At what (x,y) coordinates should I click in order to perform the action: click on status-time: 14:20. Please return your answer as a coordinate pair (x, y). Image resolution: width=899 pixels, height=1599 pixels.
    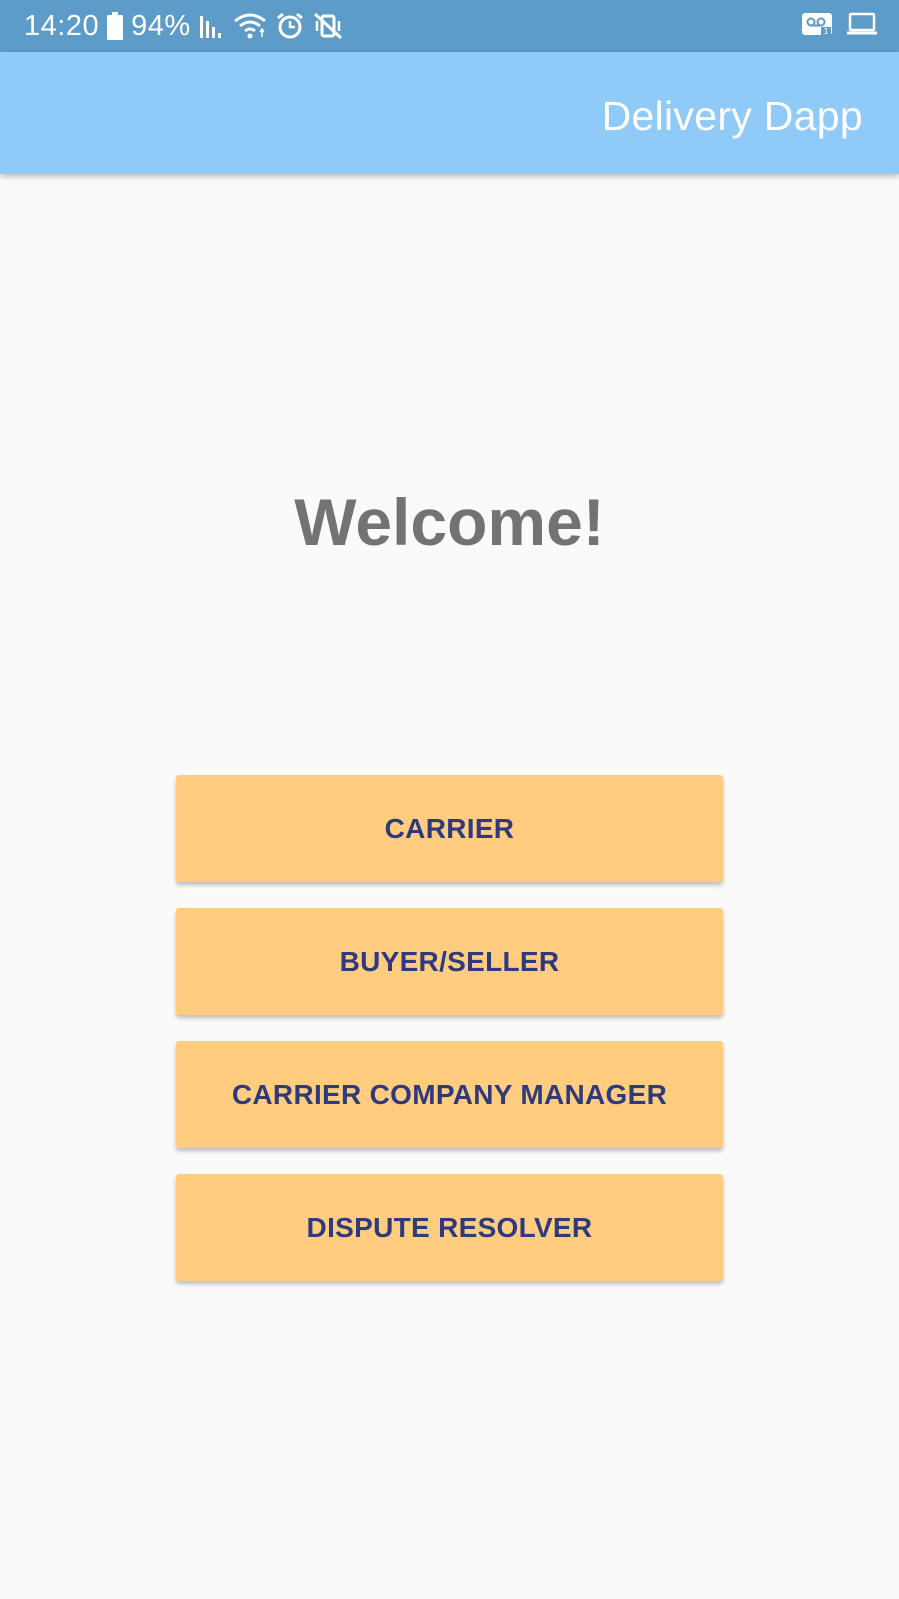
    Looking at the image, I should click on (62, 25).